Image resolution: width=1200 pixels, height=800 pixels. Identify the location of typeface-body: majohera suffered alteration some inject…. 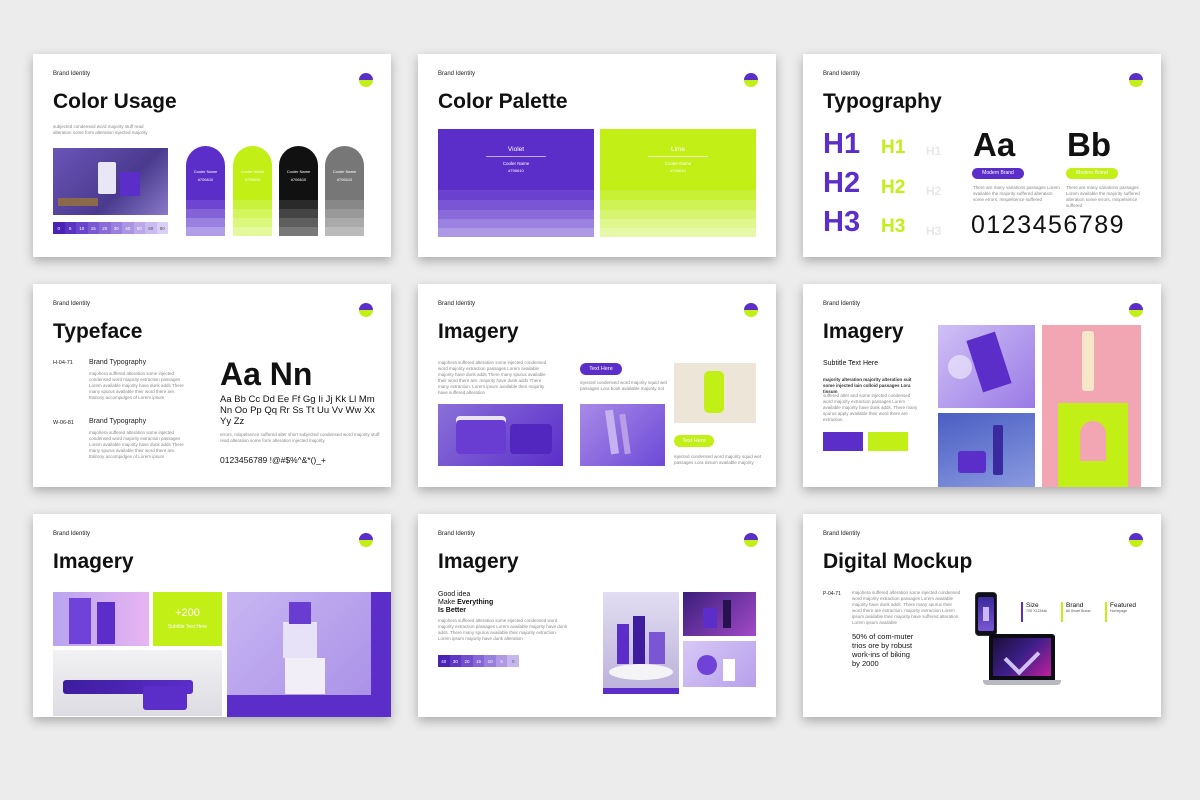
(136, 444).